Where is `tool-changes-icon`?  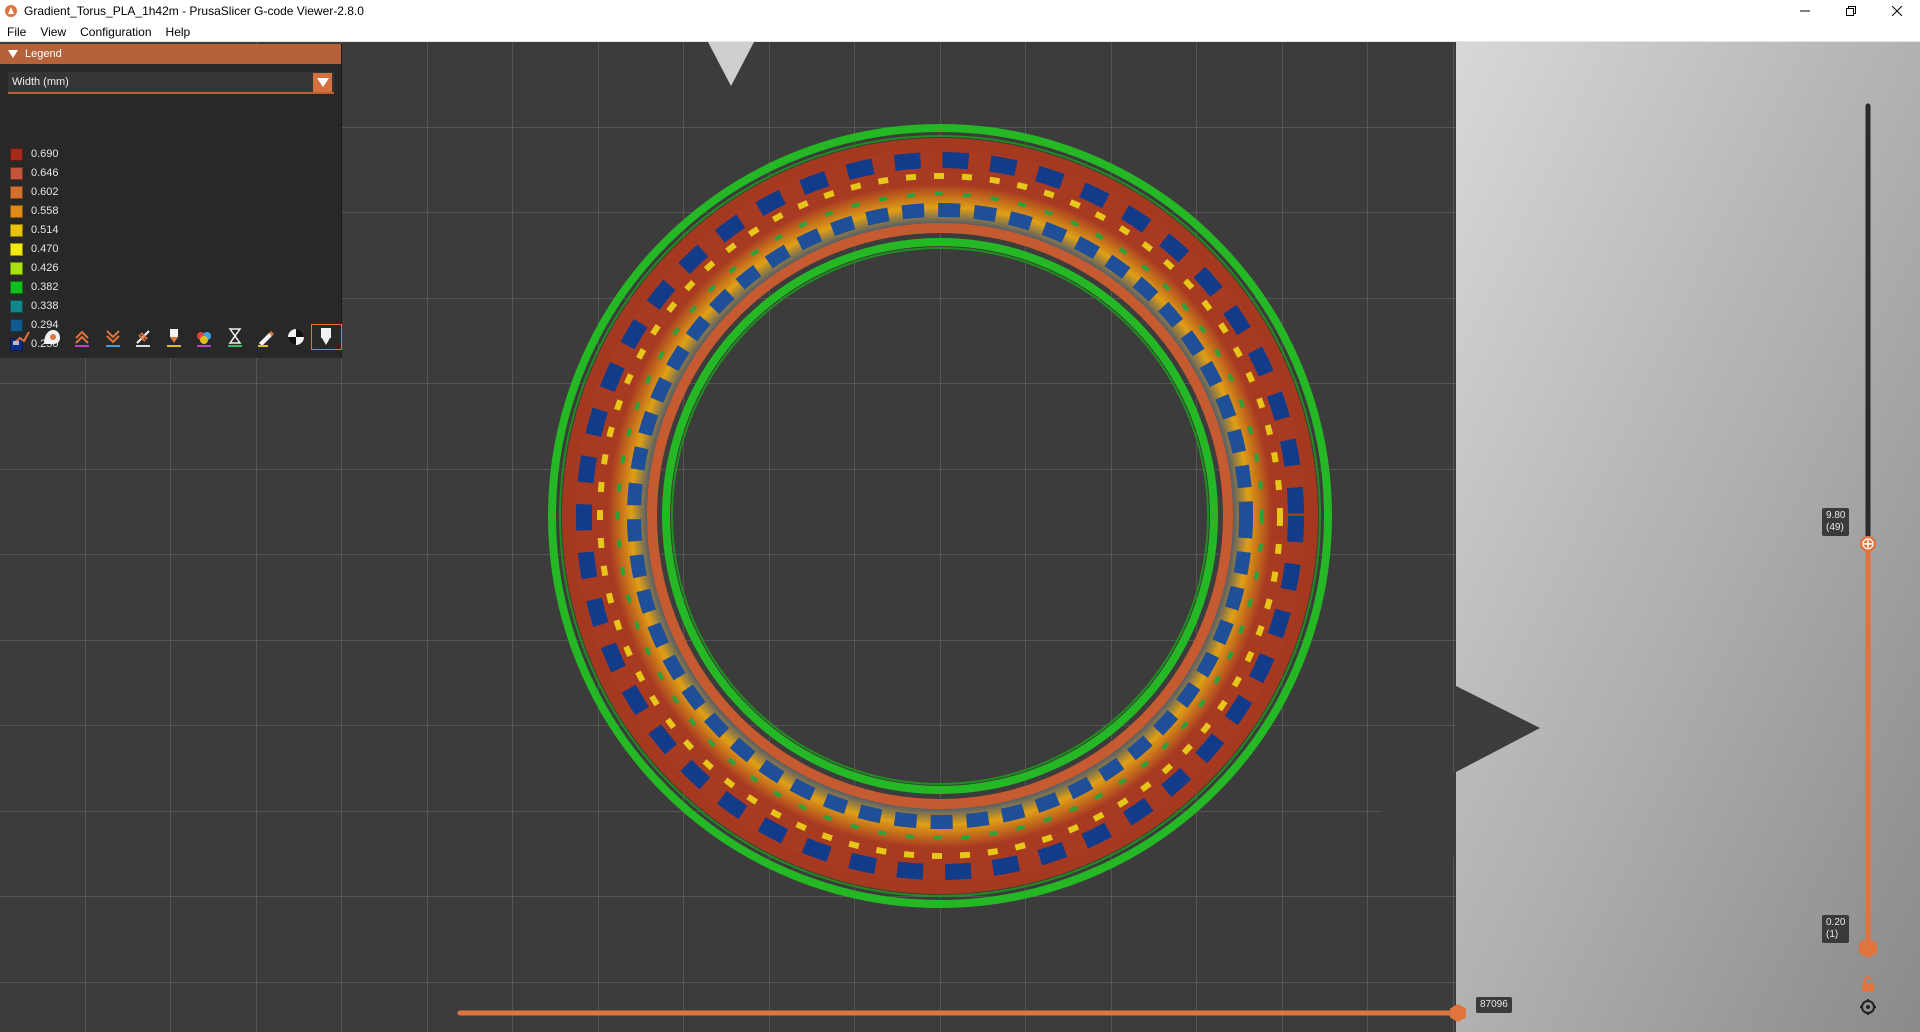 tool-changes-icon is located at coordinates (173, 338).